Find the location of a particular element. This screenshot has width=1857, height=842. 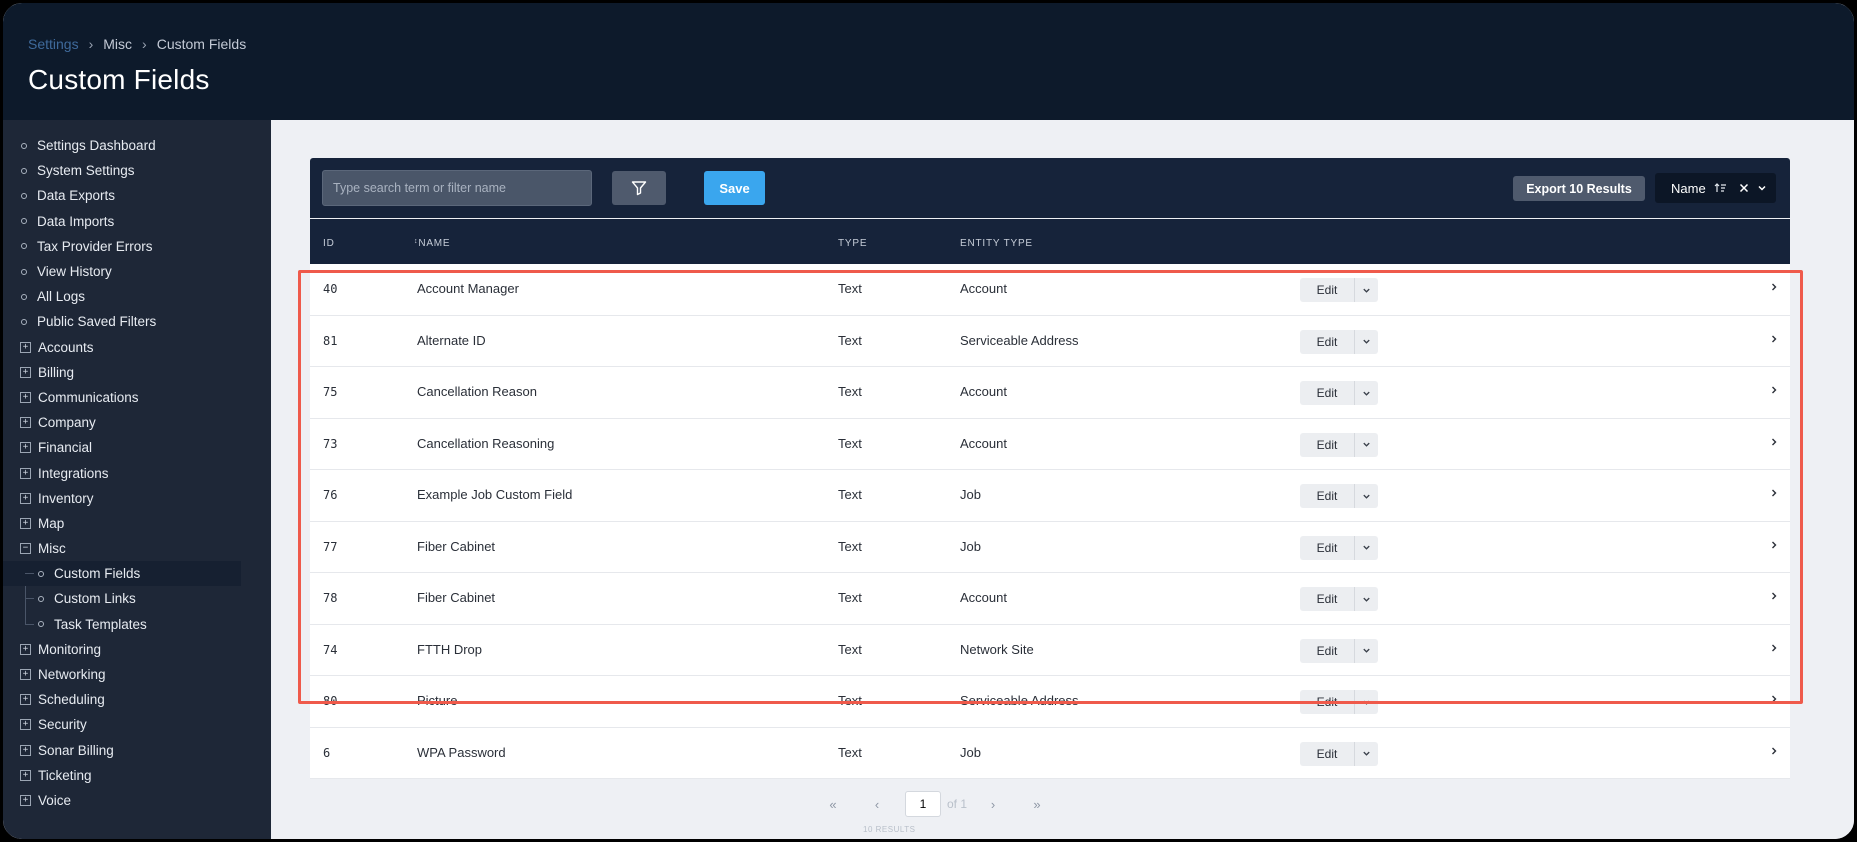

table-row: 74 FTTH Drop Text Network Site Edit is located at coordinates (1050, 650).